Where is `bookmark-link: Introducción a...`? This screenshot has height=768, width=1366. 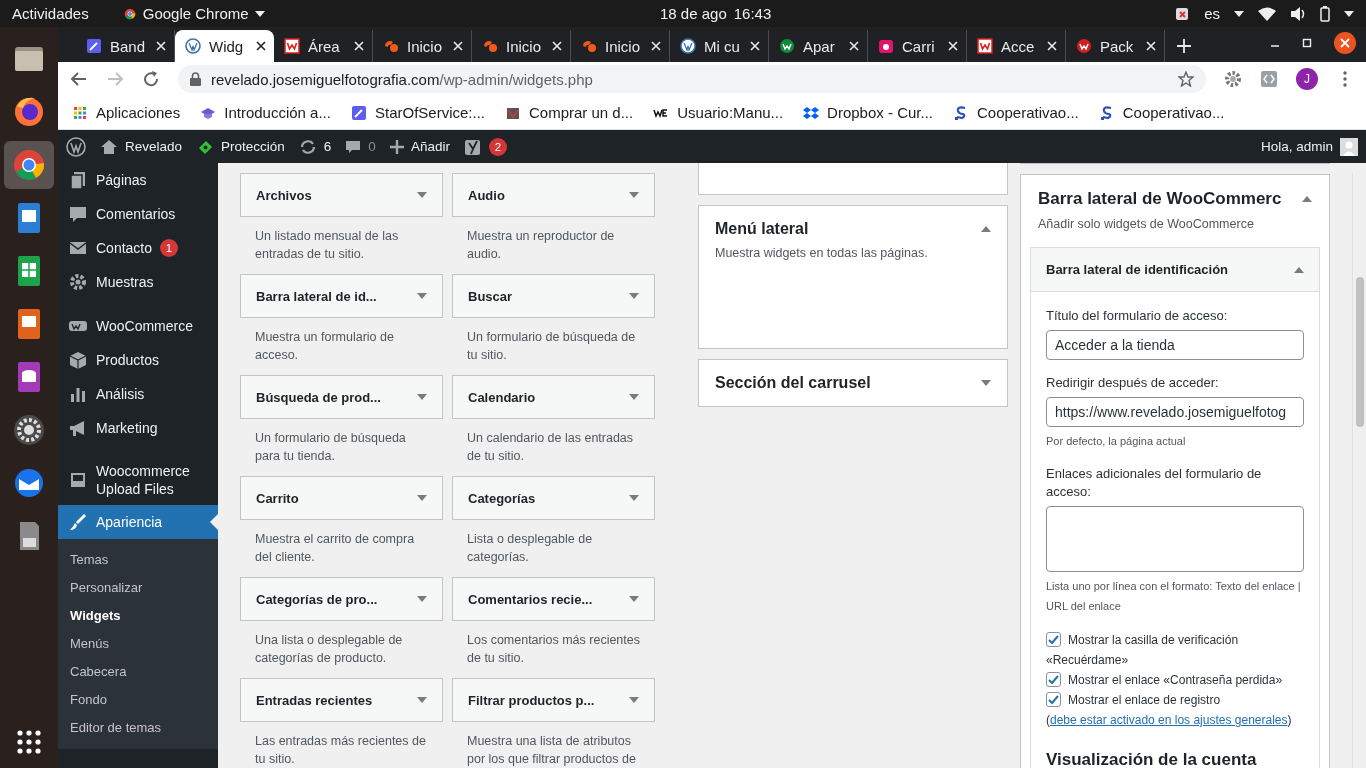
bookmark-link: Introducción a... is located at coordinates (265, 112).